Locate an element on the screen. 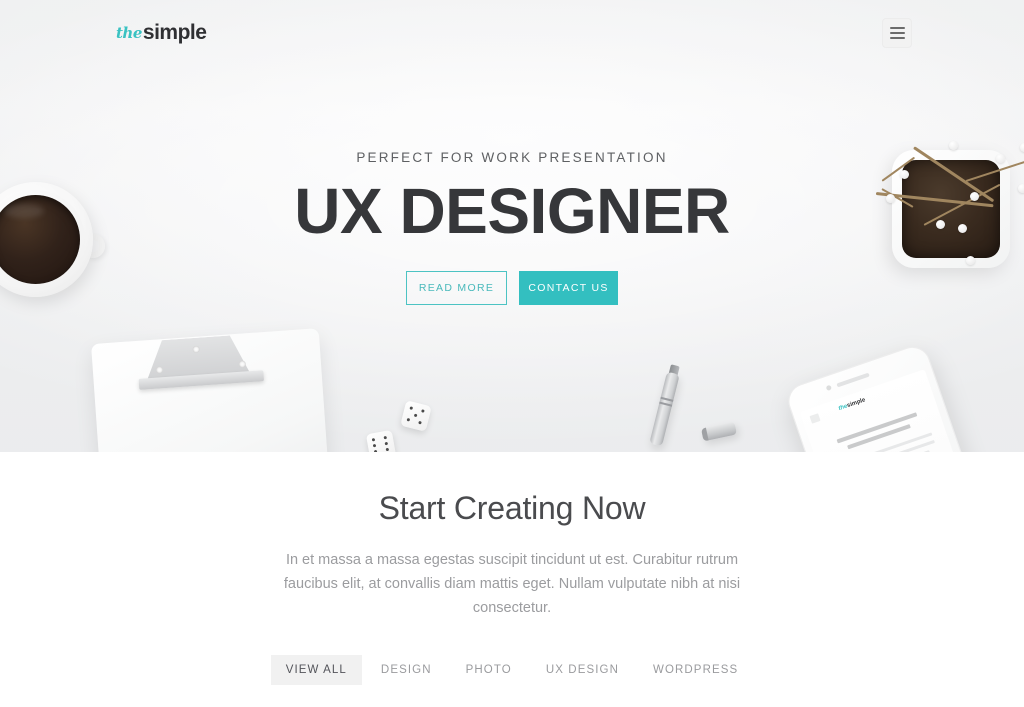  read-more-button: READ MORE is located at coordinates (456, 288).